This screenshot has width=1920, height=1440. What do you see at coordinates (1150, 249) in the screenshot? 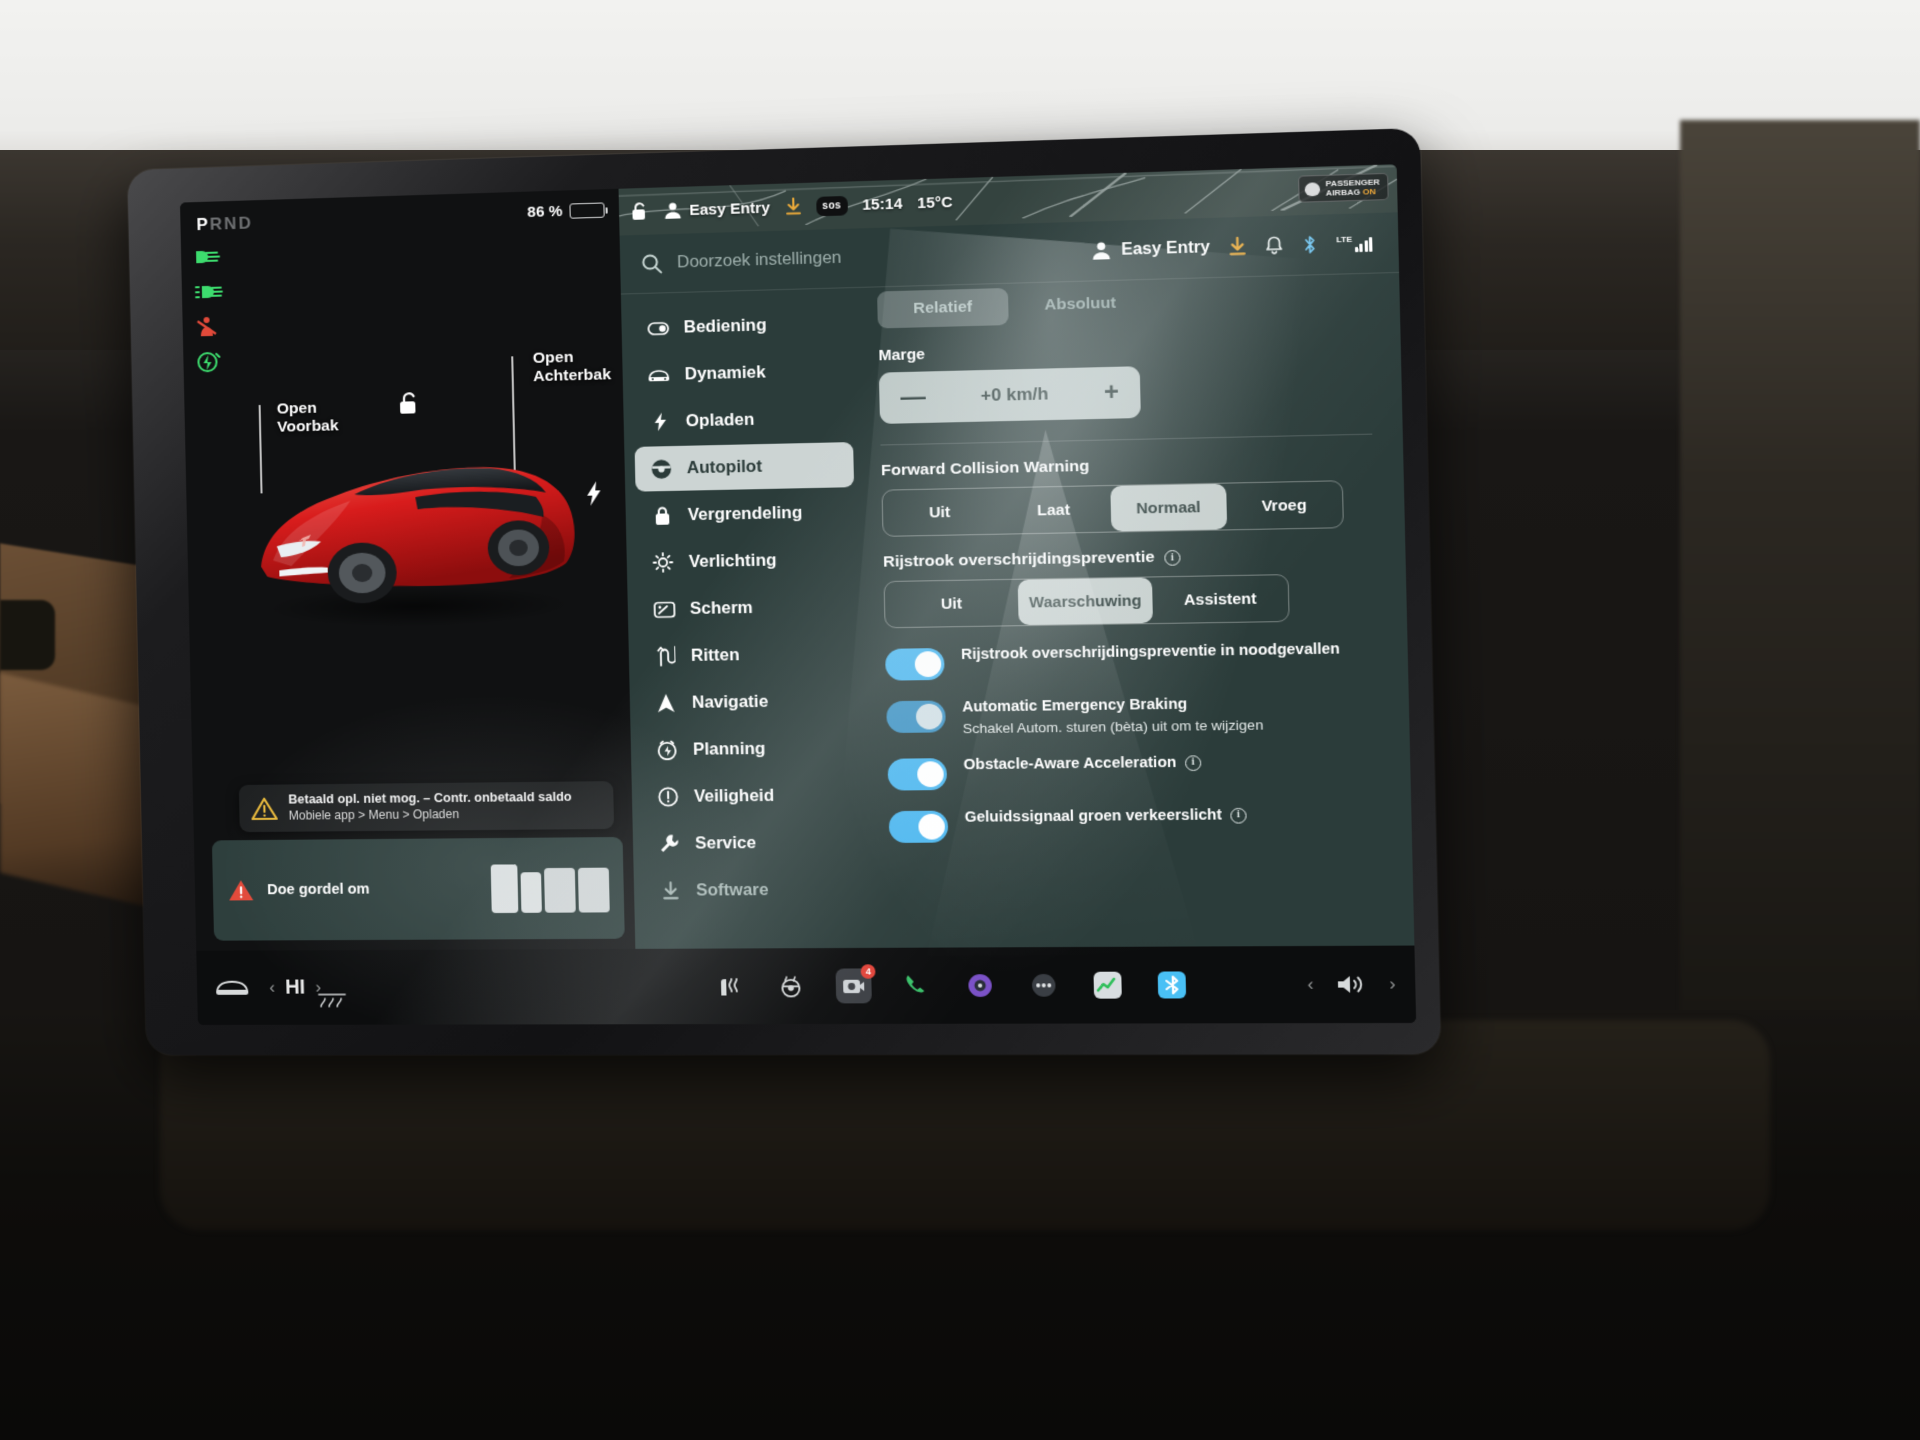
I see `profile-button: Easy Entry` at bounding box center [1150, 249].